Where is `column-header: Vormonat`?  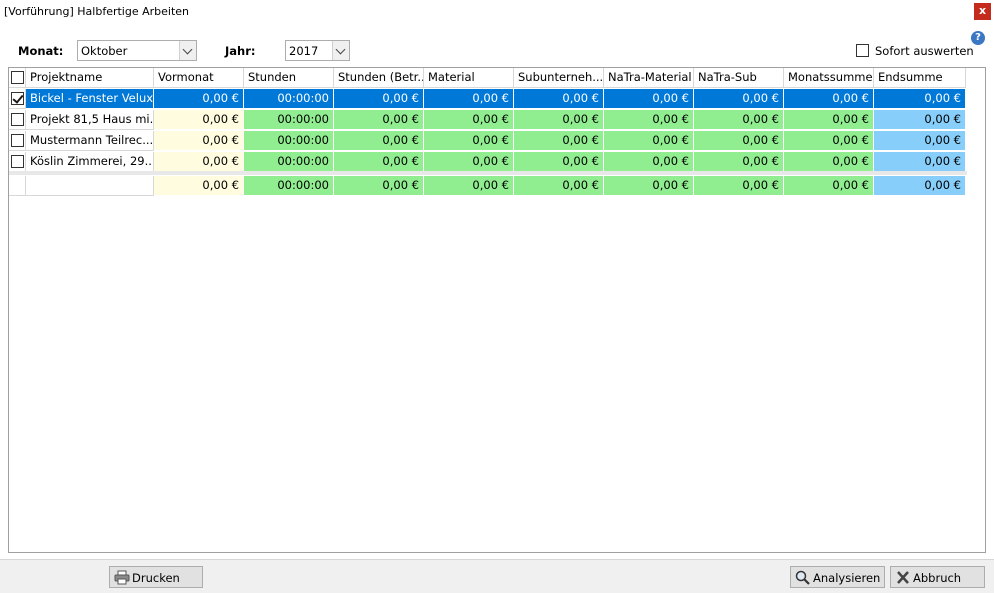 column-header: Vormonat is located at coordinates (199, 78).